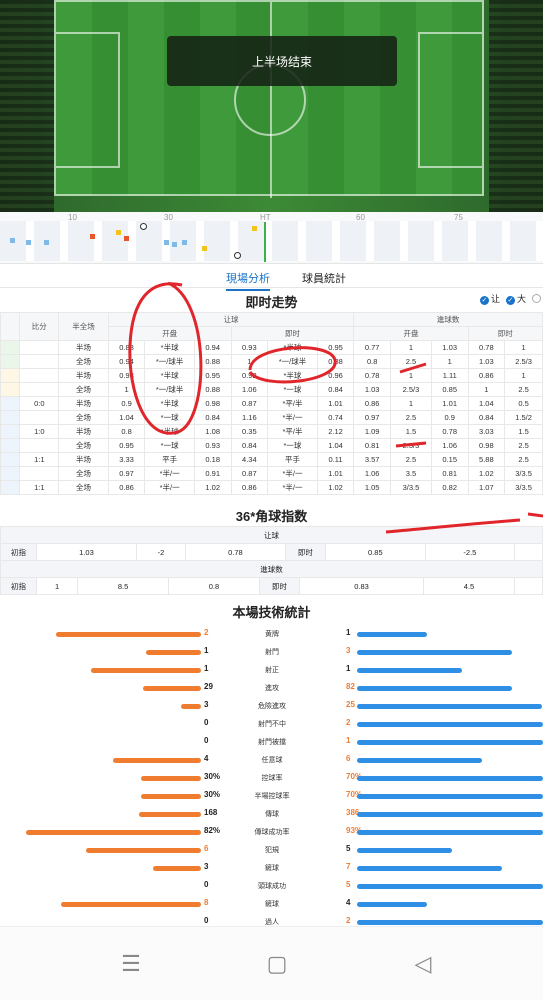 This screenshot has width=543, height=1000. I want to click on stat-row: 8 鏟球 4, so click(271, 905).